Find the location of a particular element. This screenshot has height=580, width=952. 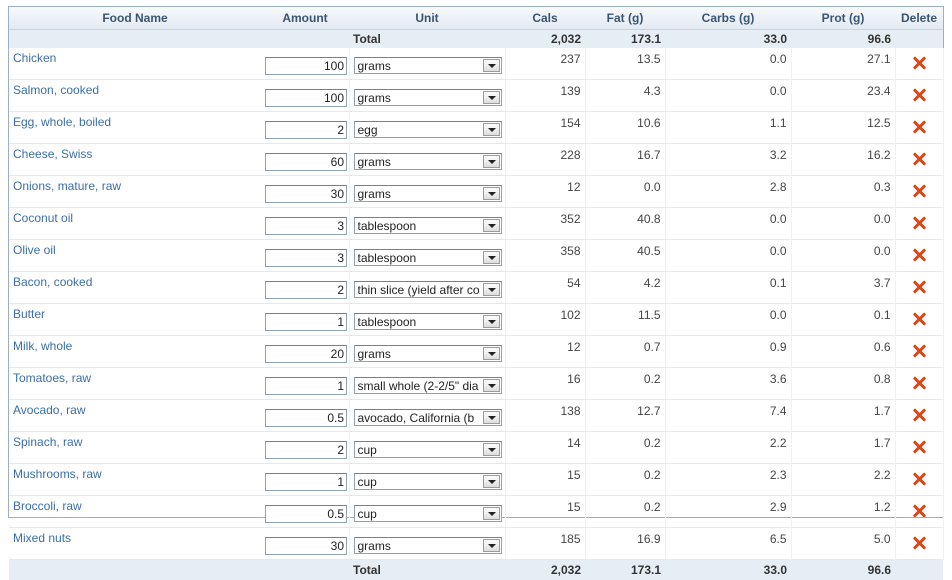

food-name-link: Mushrooms, raw is located at coordinates (57, 474).